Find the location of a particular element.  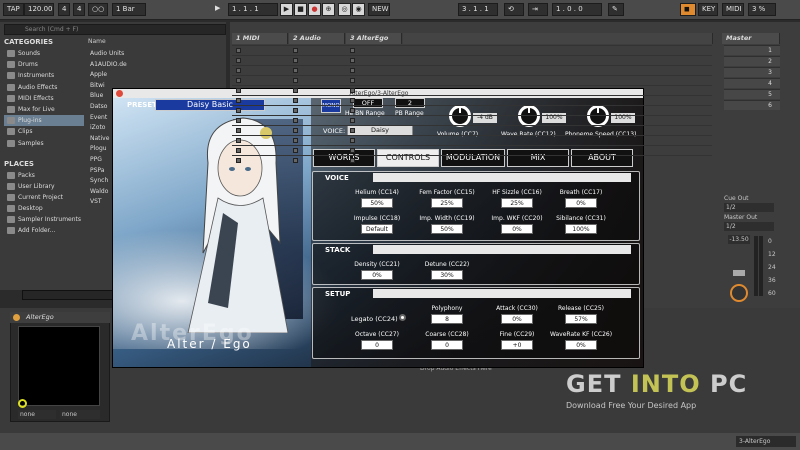

setup-param-3-value: 0 is located at coordinates (377, 345).